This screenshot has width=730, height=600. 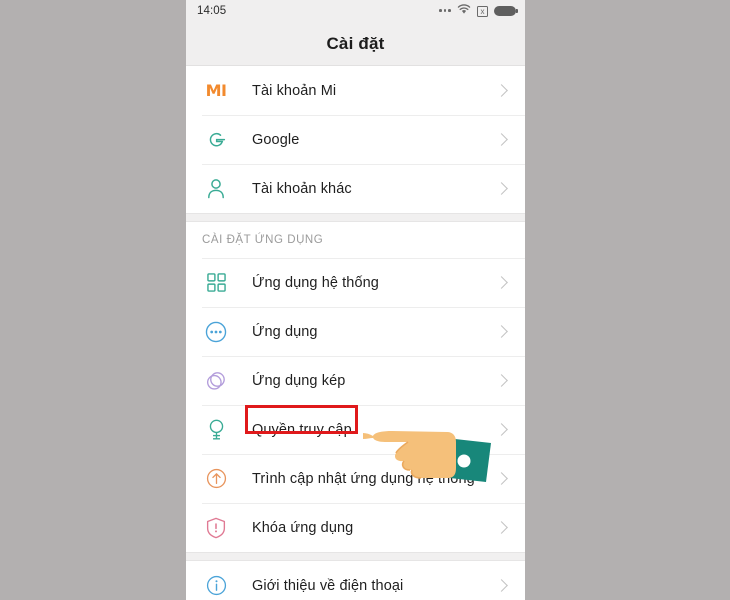 What do you see at coordinates (216, 430) in the screenshot?
I see `key-permission-icon` at bounding box center [216, 430].